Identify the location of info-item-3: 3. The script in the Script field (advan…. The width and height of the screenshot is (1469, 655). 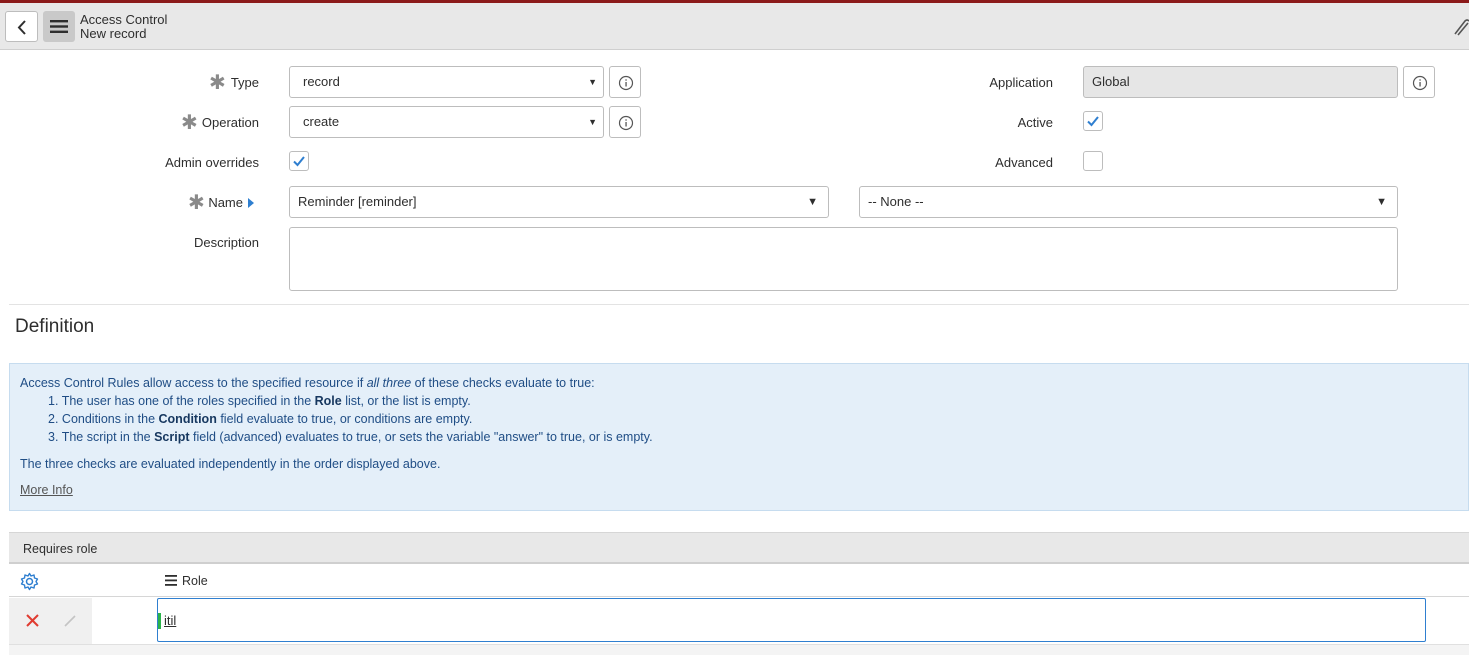
(350, 437).